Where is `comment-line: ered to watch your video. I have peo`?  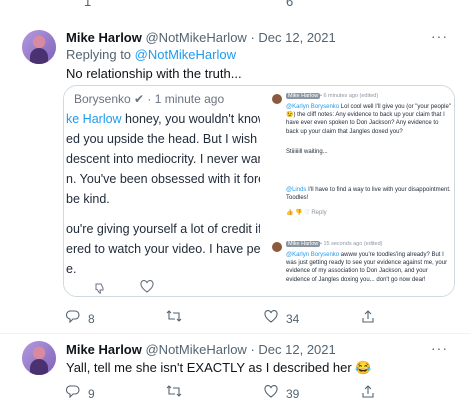 comment-line: ered to watch your video. I have peo is located at coordinates (163, 249).